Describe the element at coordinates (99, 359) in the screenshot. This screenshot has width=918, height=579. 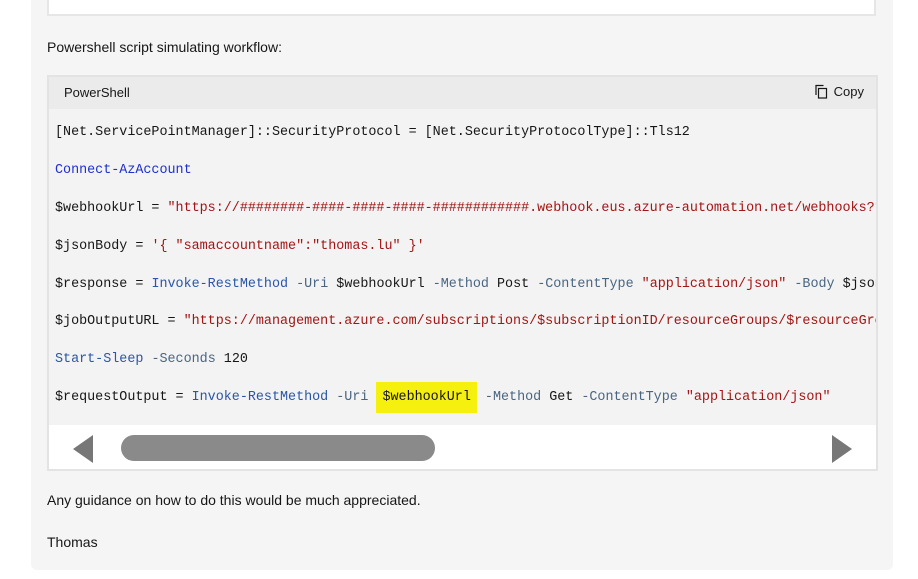
I see `code-token: Start-Sleep` at that location.